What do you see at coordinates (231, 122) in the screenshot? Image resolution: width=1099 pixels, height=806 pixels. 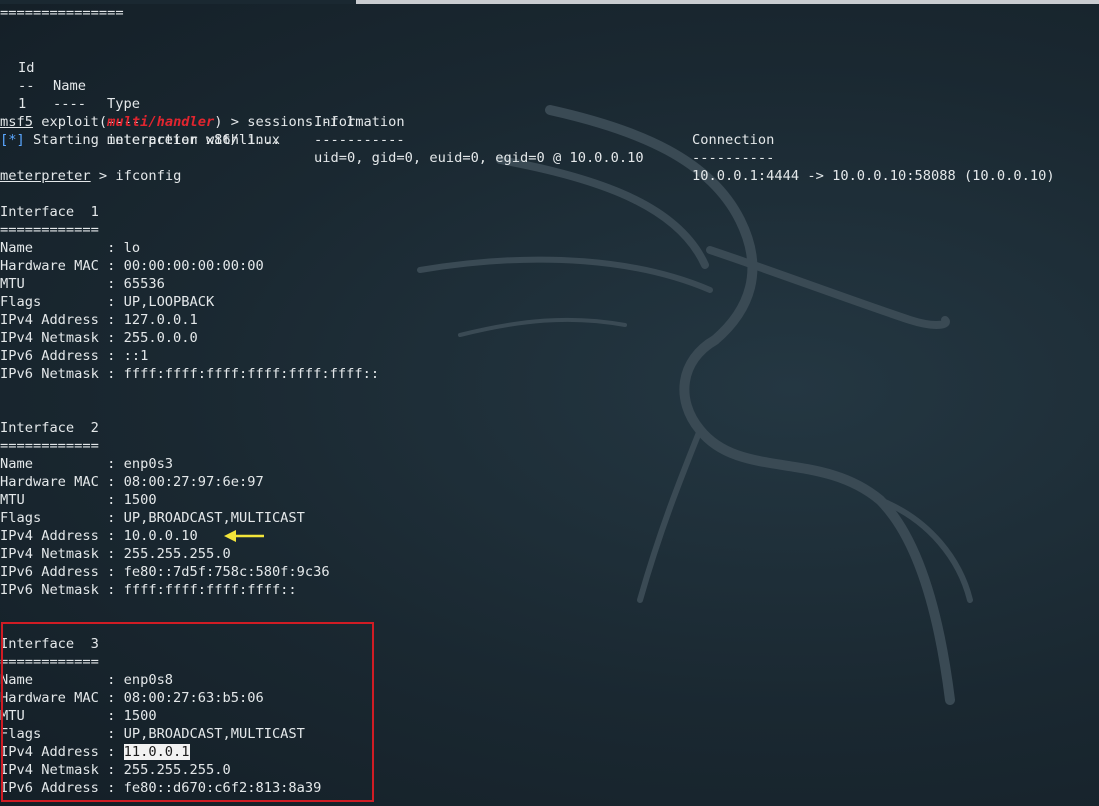 I see `prompt-module-close: ) >` at bounding box center [231, 122].